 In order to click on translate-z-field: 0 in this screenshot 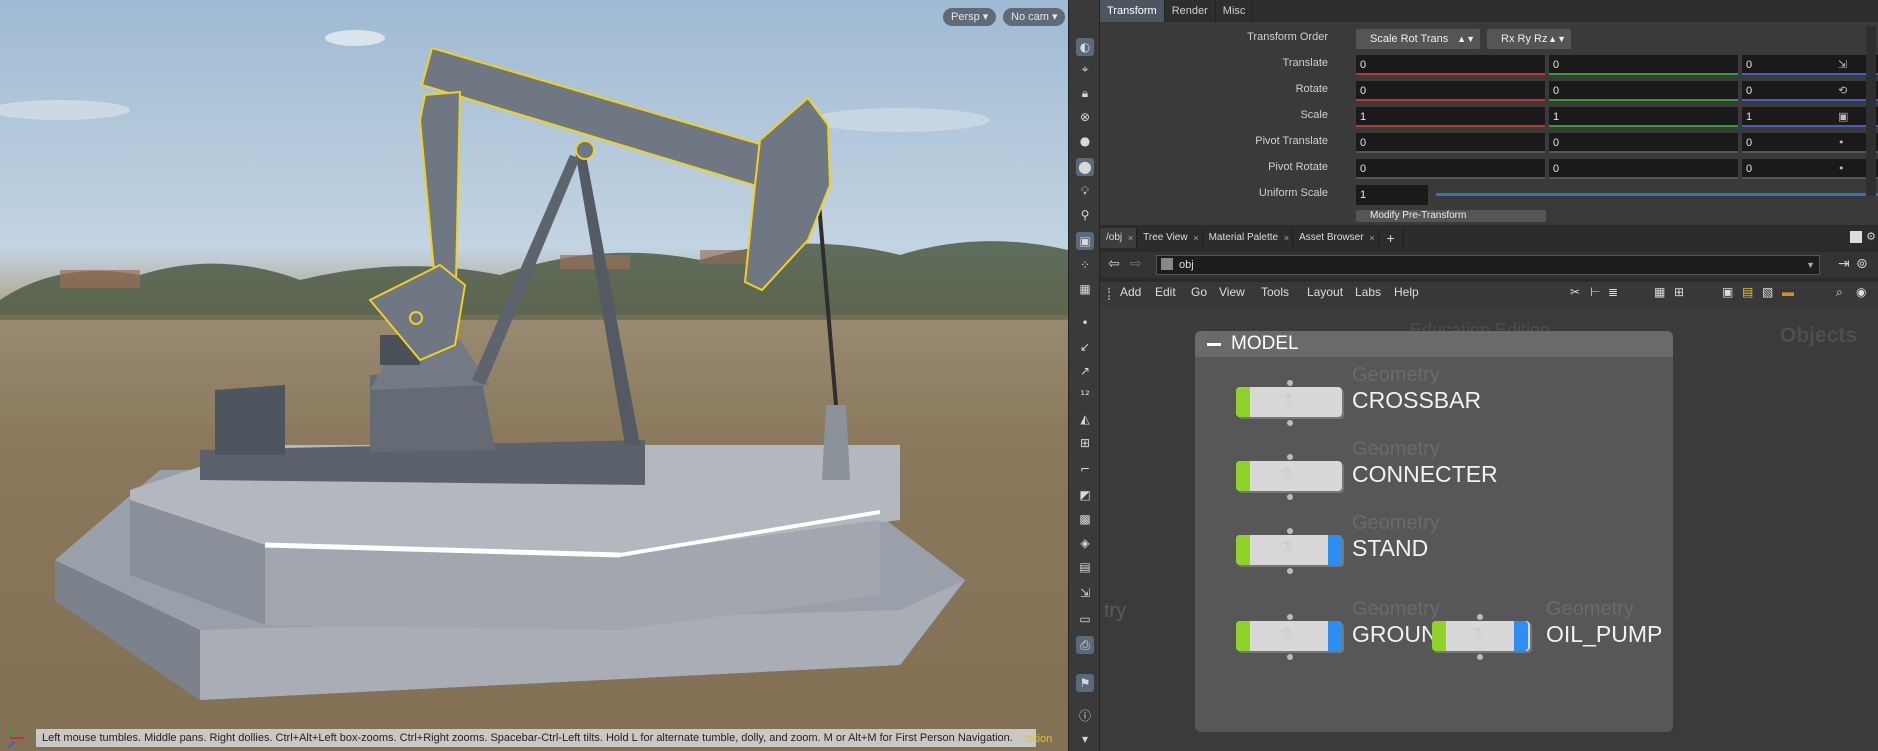, I will do `click(1810, 65)`.